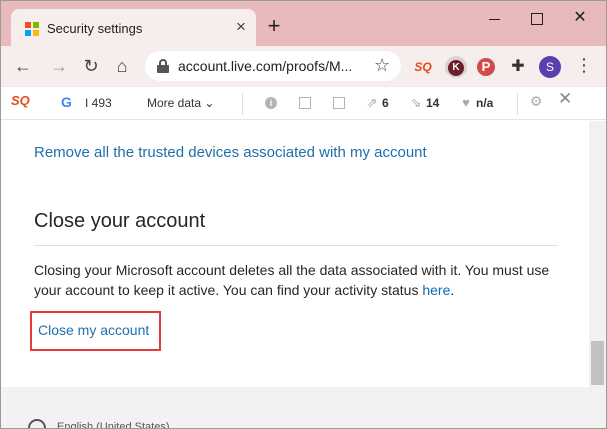  I want to click on description-period: ., so click(452, 290).